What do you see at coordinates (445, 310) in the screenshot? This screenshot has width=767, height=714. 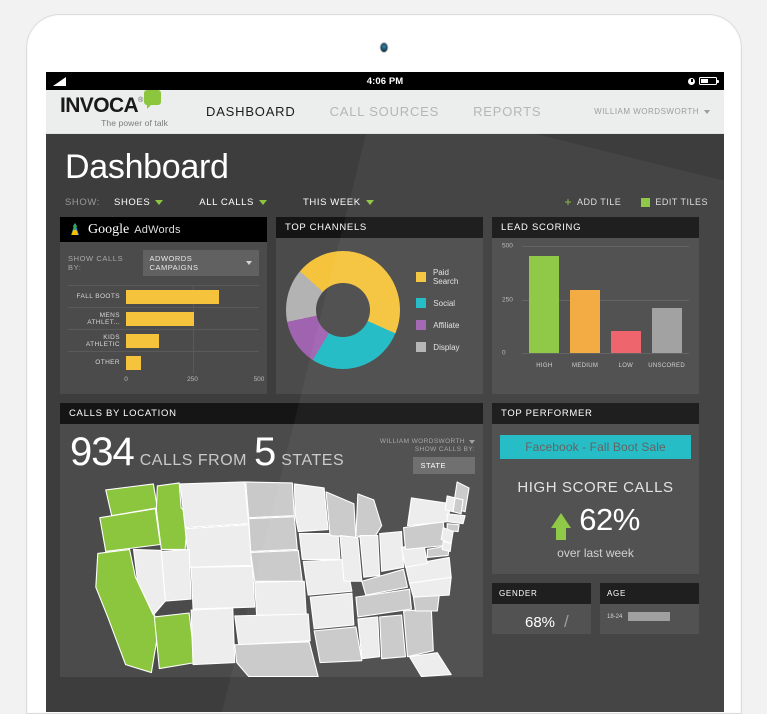 I see `top-channels-legend: Paid Search Social Affiliate Display` at bounding box center [445, 310].